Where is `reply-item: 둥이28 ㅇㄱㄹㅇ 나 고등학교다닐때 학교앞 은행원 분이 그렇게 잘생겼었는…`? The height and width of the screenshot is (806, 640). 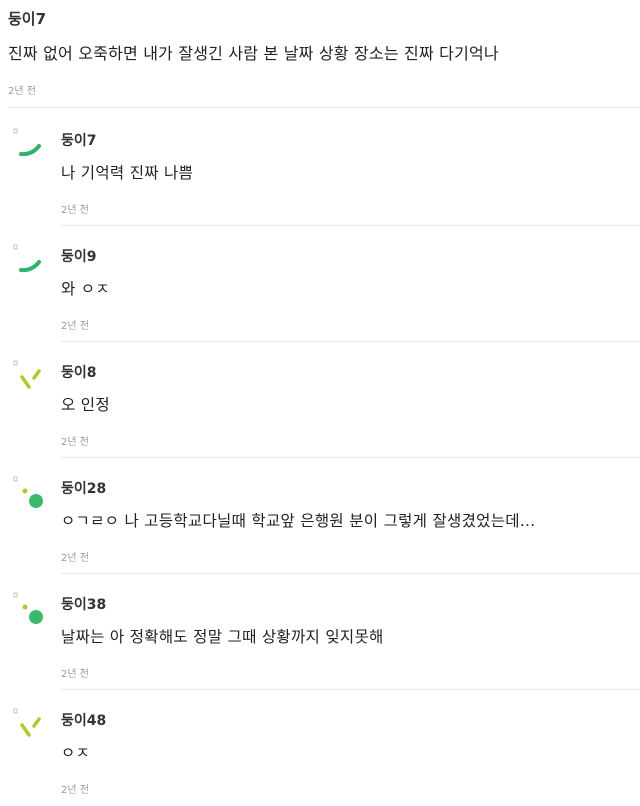 reply-item: 둥이28 ㅇㄱㄹㅇ 나 고등학교다닐때 학교앞 은행원 분이 그렇게 잘생겼었는… is located at coordinates (320, 516).